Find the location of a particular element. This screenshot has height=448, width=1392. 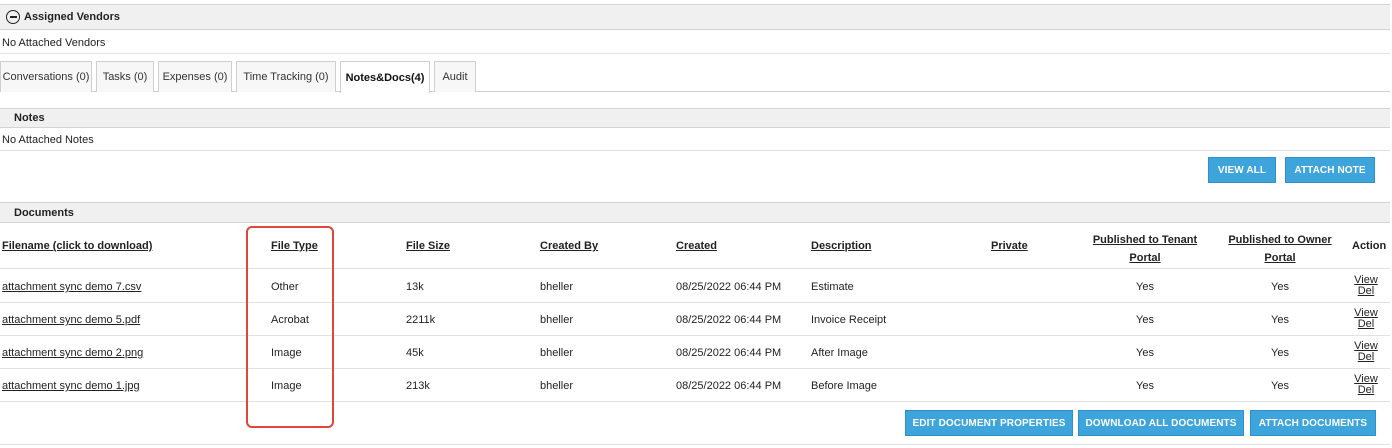

file-size-cell: 213k is located at coordinates (418, 386).